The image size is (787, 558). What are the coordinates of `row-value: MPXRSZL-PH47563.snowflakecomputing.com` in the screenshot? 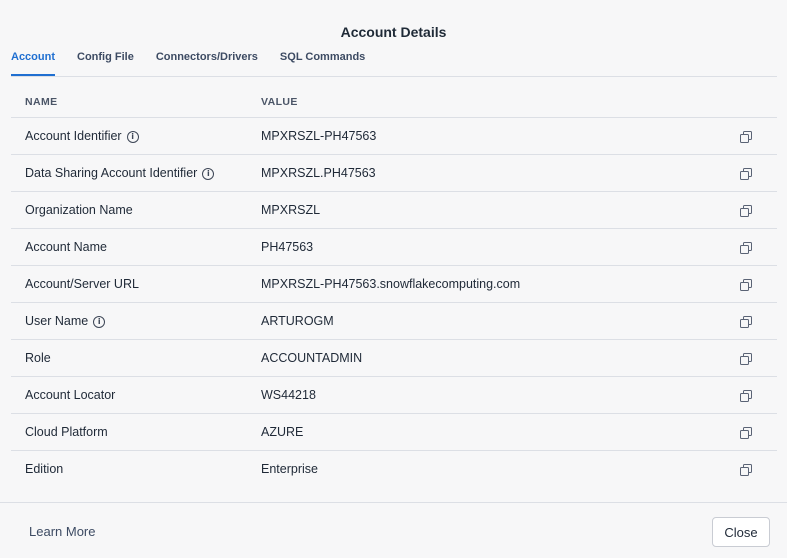 It's located at (491, 284).